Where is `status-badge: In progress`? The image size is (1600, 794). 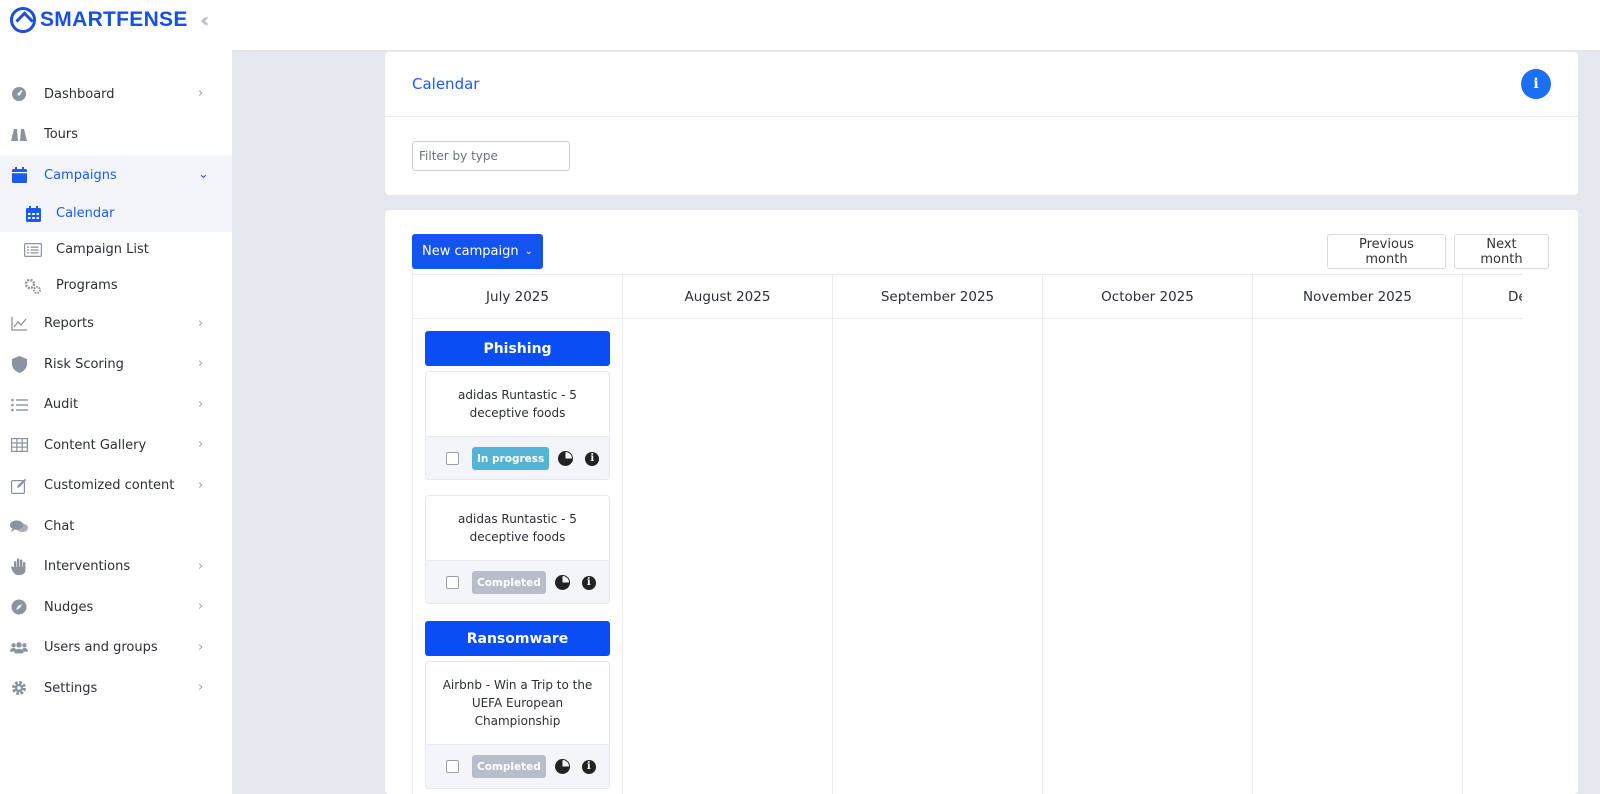 status-badge: In progress is located at coordinates (511, 458).